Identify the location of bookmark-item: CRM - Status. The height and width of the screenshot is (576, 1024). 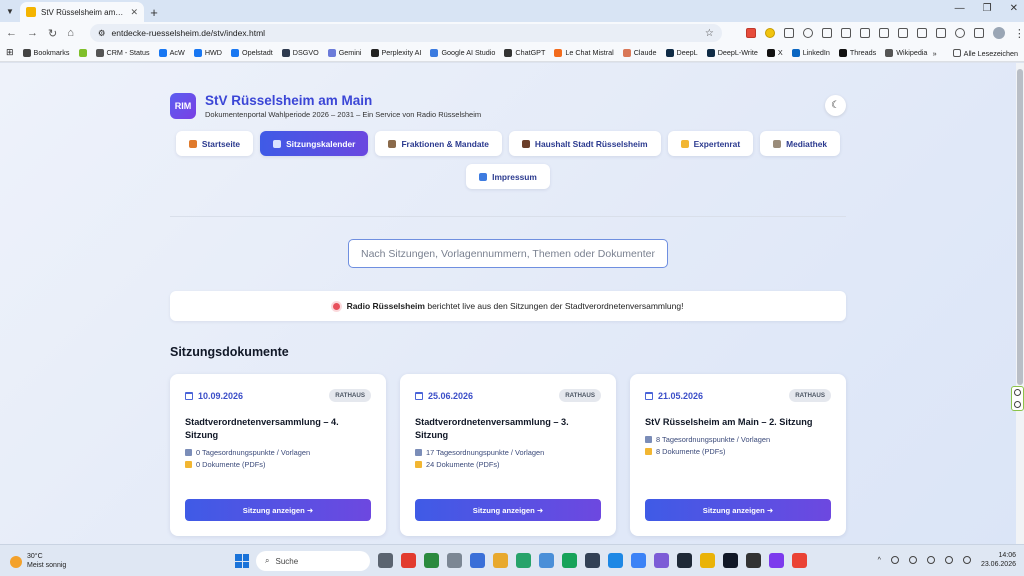
(122, 52).